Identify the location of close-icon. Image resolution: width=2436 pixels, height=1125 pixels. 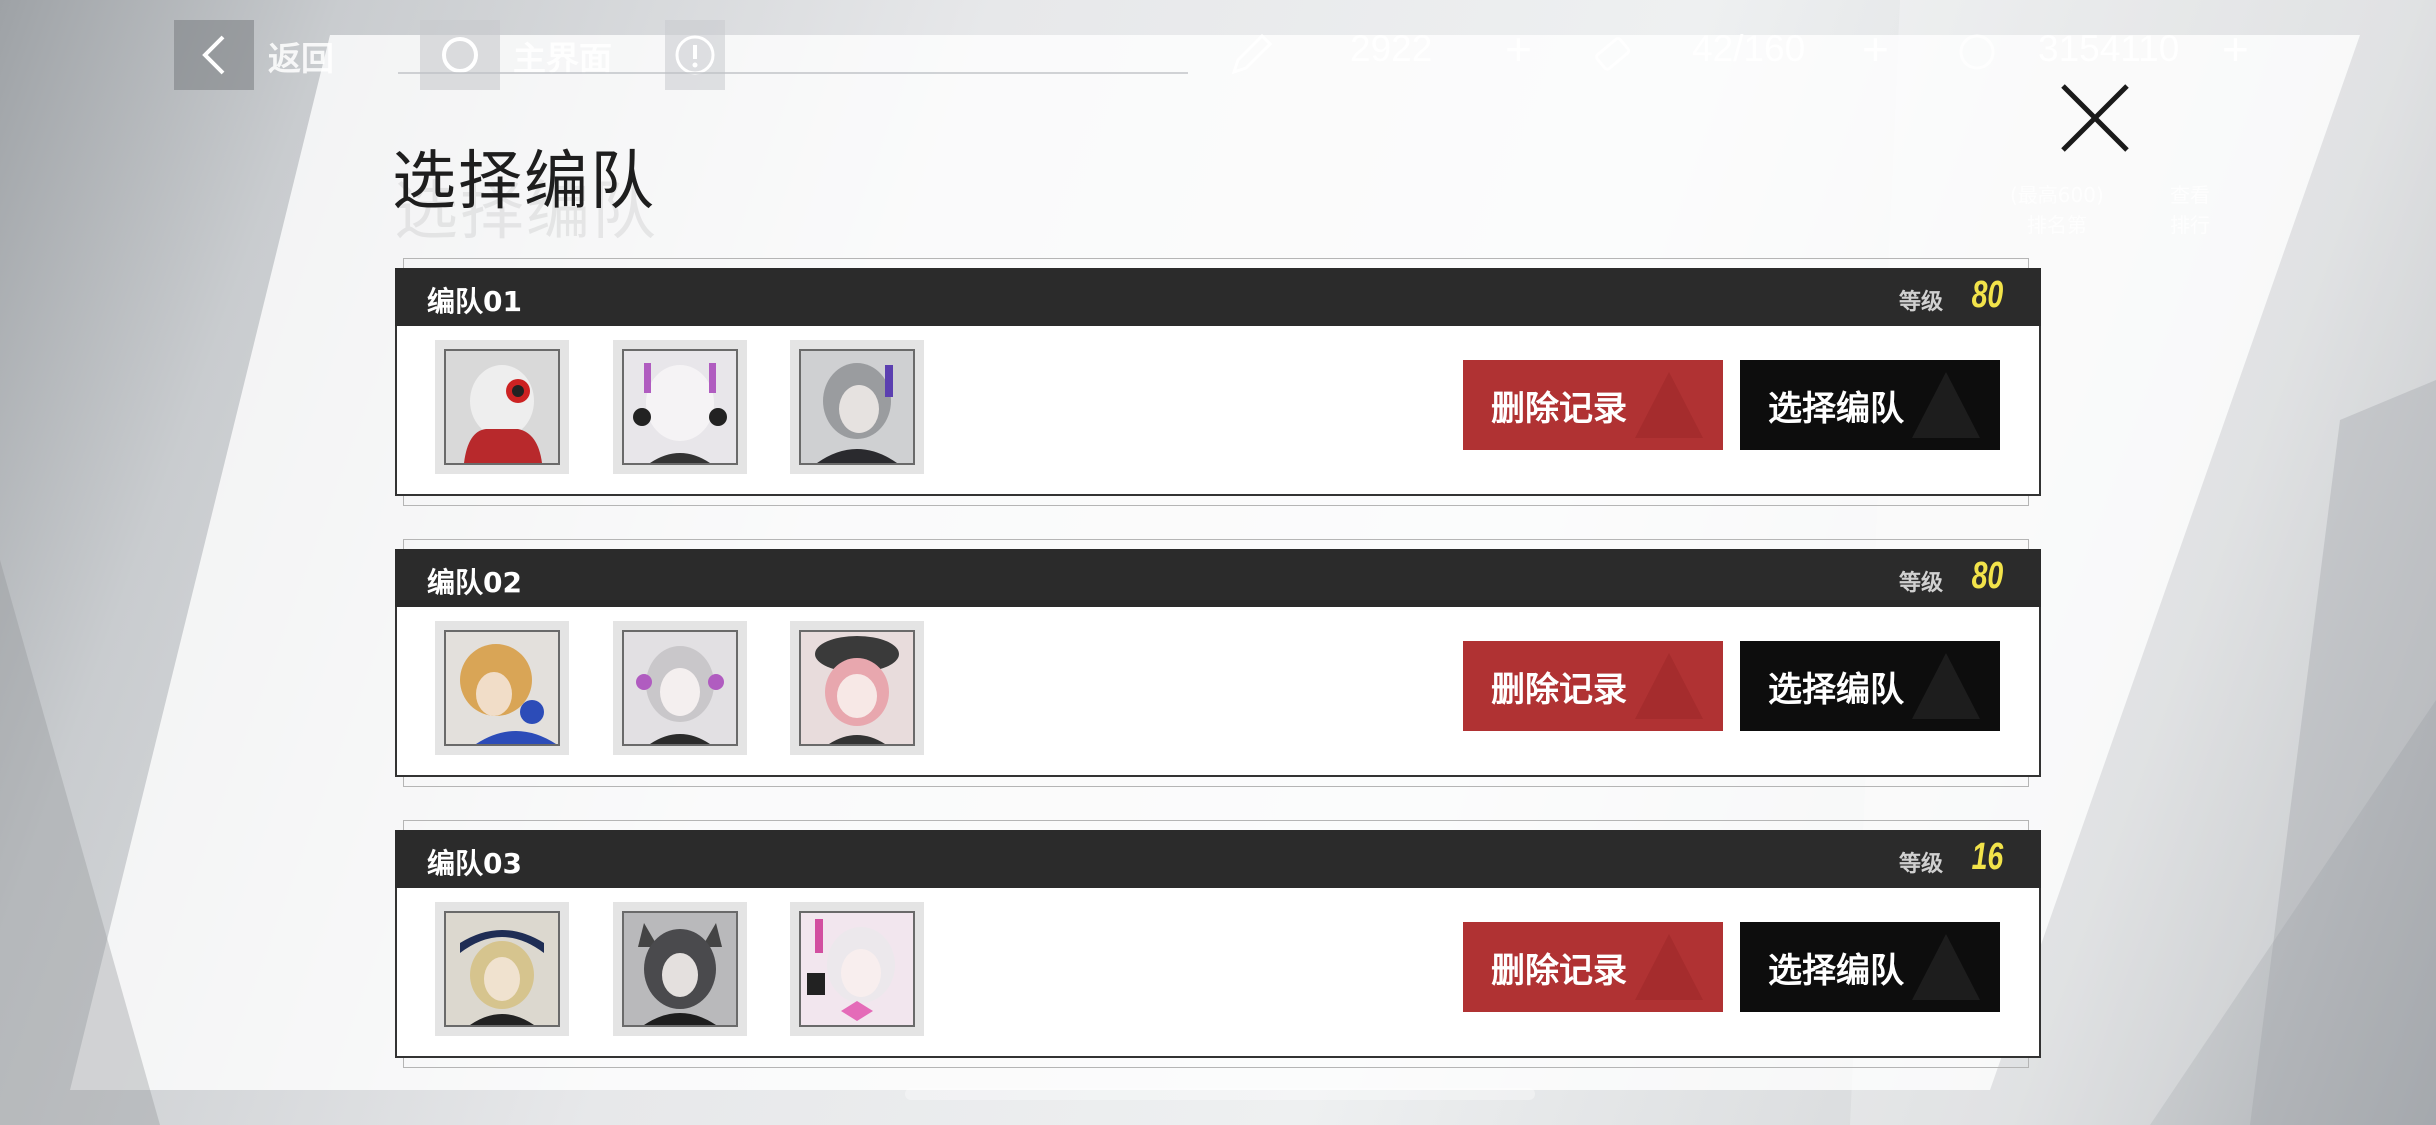
(2095, 118).